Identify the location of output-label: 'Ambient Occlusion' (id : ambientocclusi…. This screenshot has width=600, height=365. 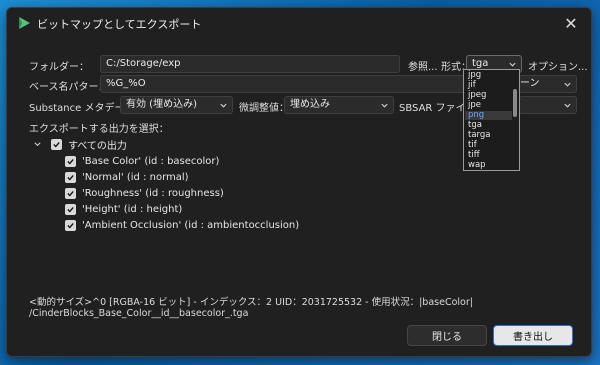
(191, 225).